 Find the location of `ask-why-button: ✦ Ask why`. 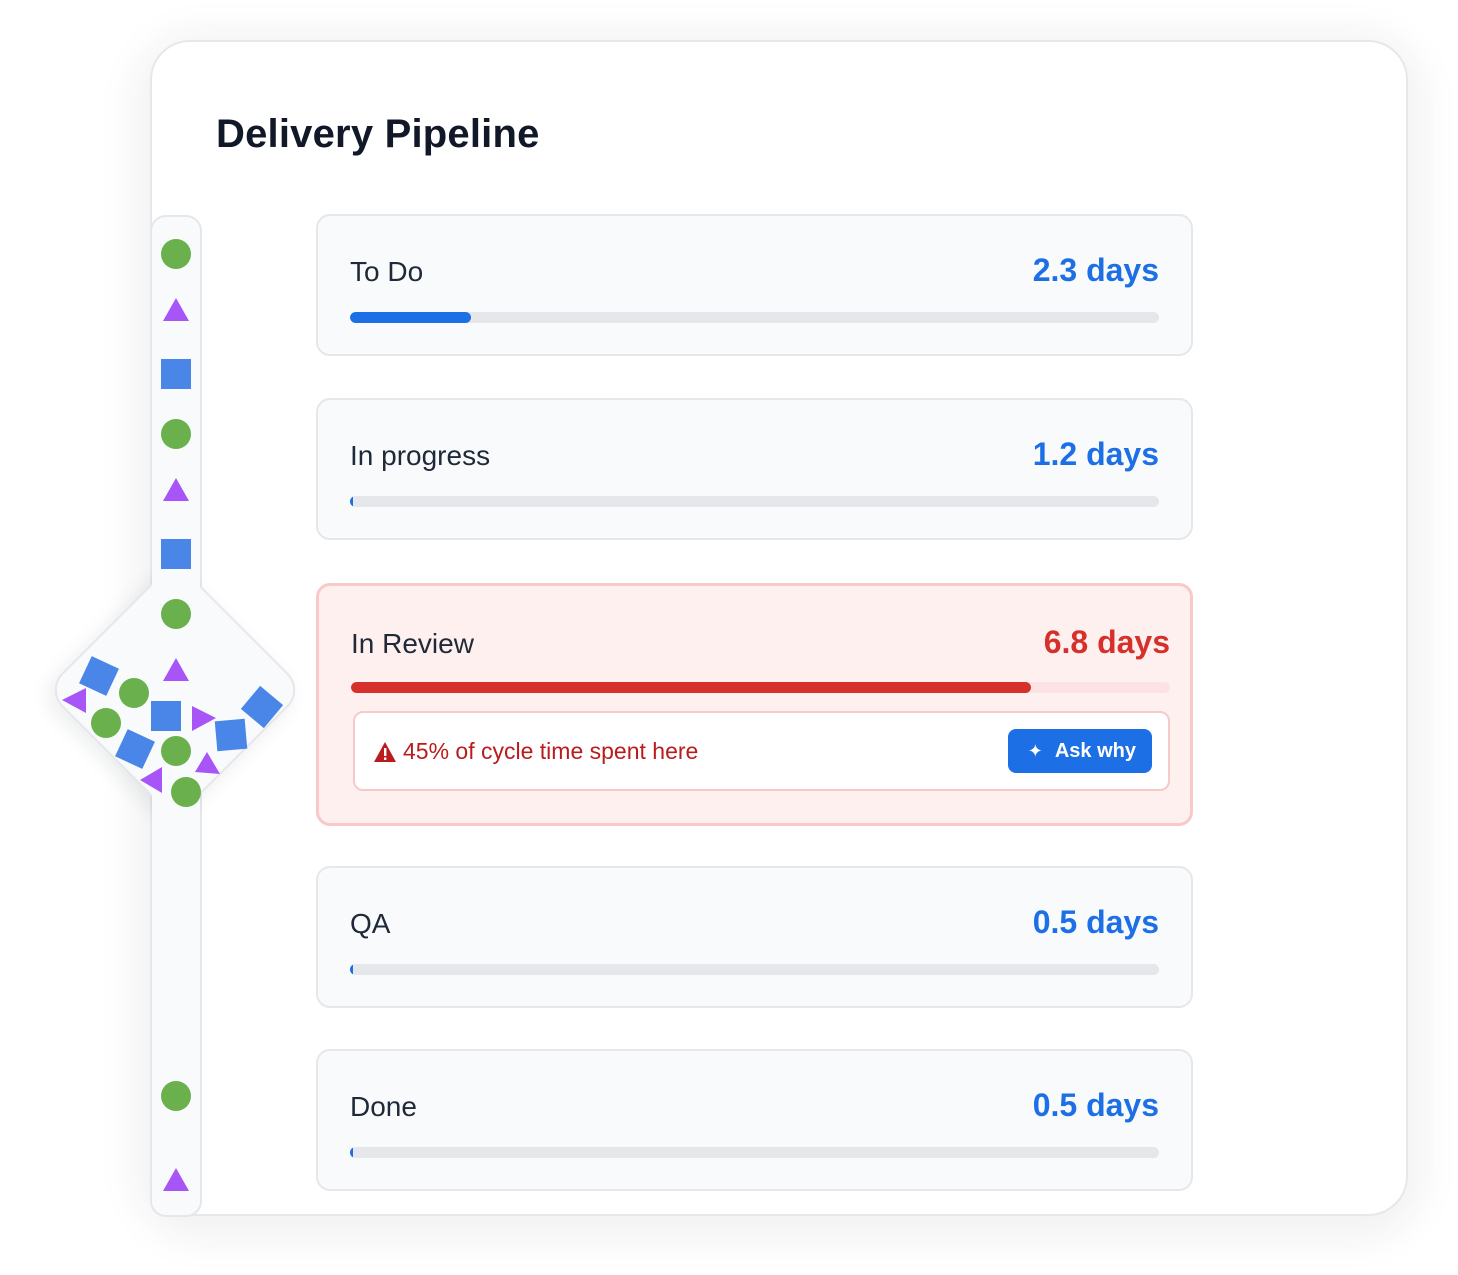

ask-why-button: ✦ Ask why is located at coordinates (1079, 751).